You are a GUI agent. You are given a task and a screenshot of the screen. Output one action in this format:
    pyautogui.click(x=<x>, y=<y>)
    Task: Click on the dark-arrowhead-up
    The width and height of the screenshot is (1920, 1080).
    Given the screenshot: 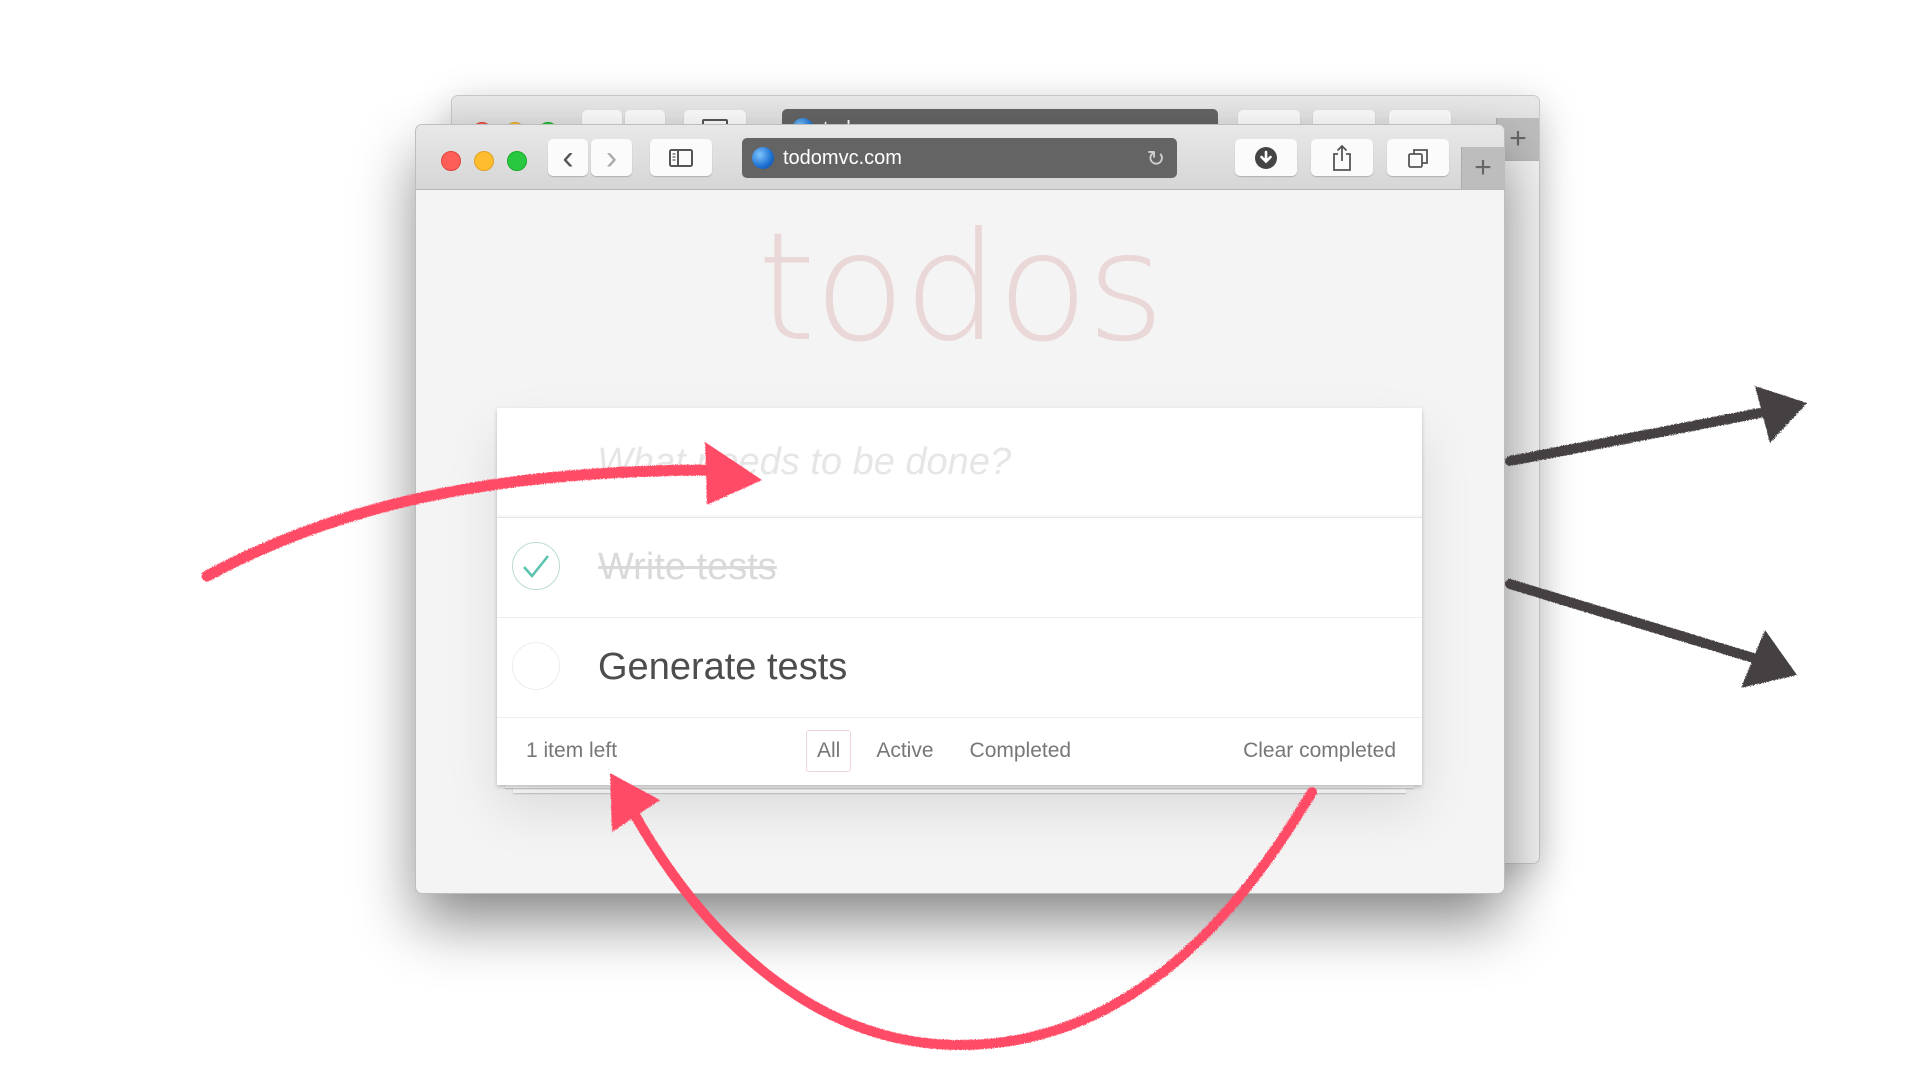 What is the action you would take?
    pyautogui.click(x=1781, y=414)
    